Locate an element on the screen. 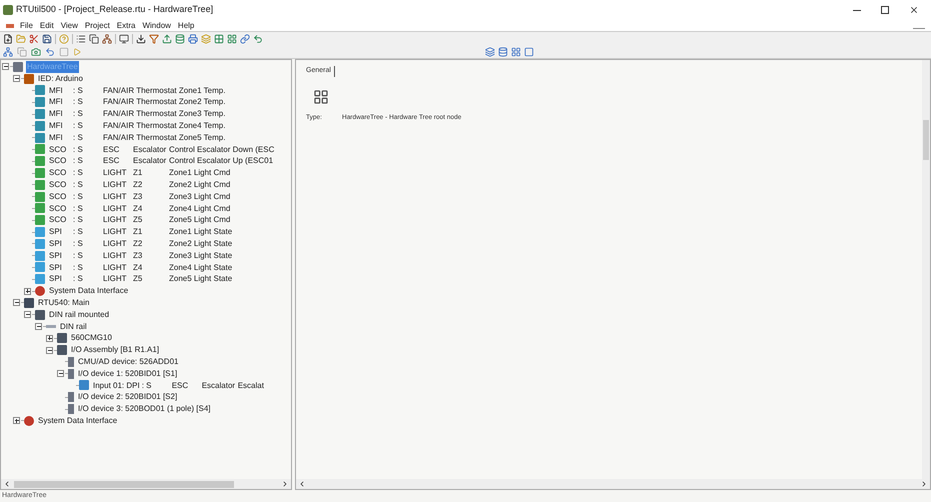  tree-item: SCO : S ESC Escalator Control Escalator Up (ESC01 is located at coordinates (161, 161).